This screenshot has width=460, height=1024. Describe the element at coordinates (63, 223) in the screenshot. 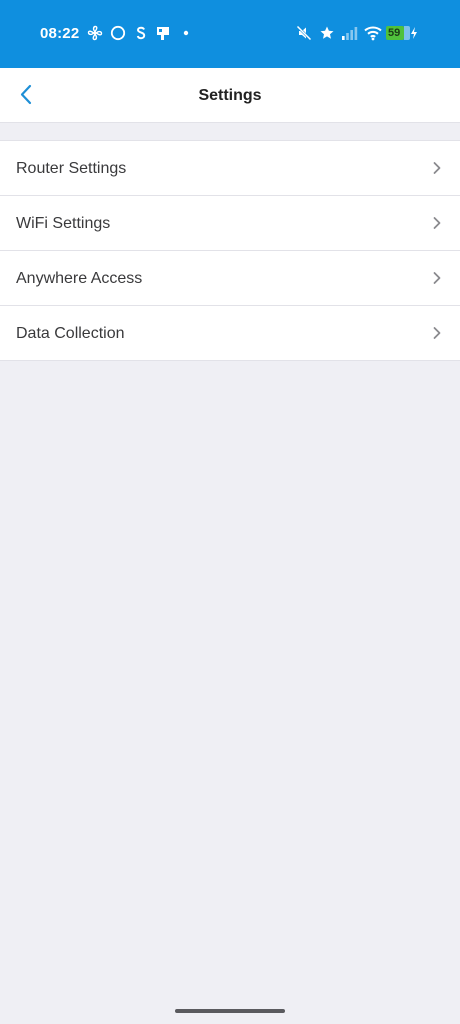

I see `list-item-label: WiFi Settings` at that location.